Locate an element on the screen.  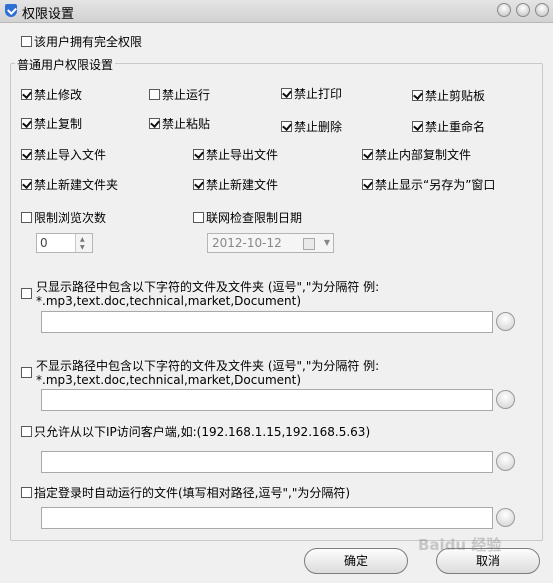
autorun-action-button is located at coordinates (505, 517).